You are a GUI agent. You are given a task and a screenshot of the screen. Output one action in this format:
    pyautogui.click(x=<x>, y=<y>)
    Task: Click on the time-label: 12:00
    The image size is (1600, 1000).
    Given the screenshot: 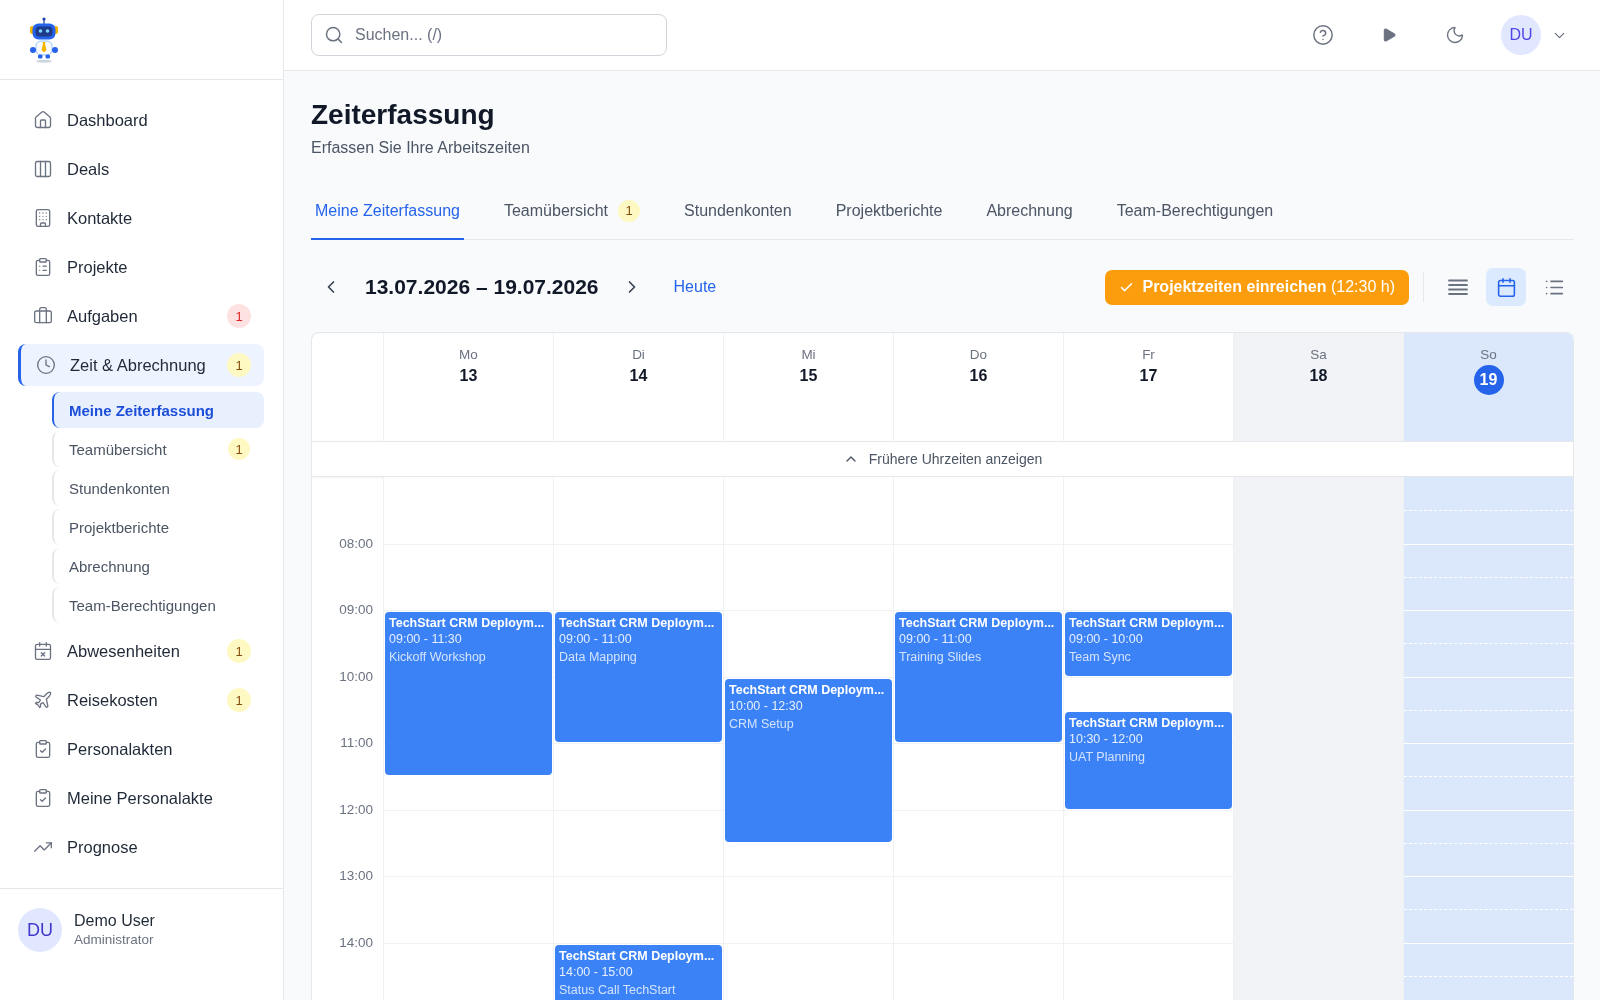 What is the action you would take?
    pyautogui.click(x=356, y=809)
    